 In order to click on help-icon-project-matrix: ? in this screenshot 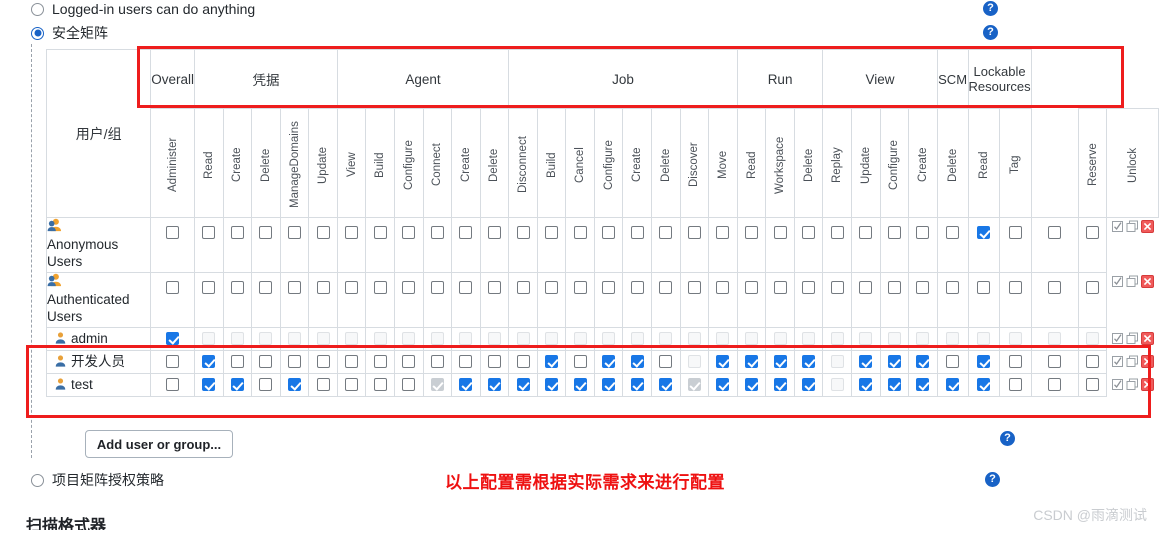, I will do `click(992, 479)`.